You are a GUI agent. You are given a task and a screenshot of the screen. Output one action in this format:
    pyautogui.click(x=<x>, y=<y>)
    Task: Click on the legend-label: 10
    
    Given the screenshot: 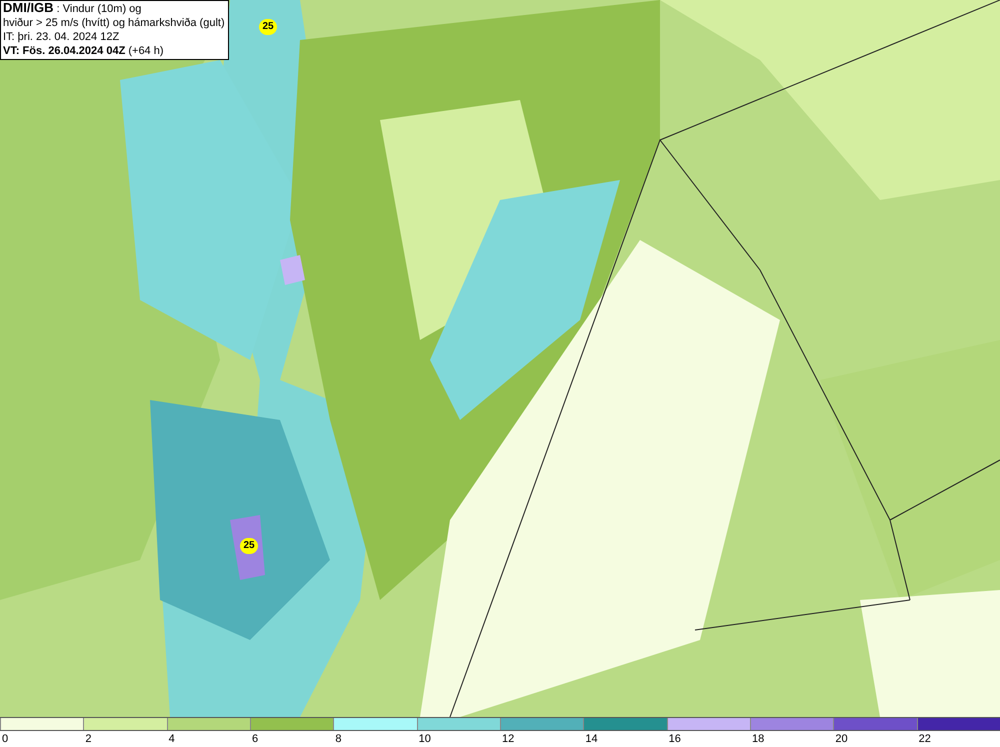 What is the action you would take?
    pyautogui.click(x=424, y=739)
    